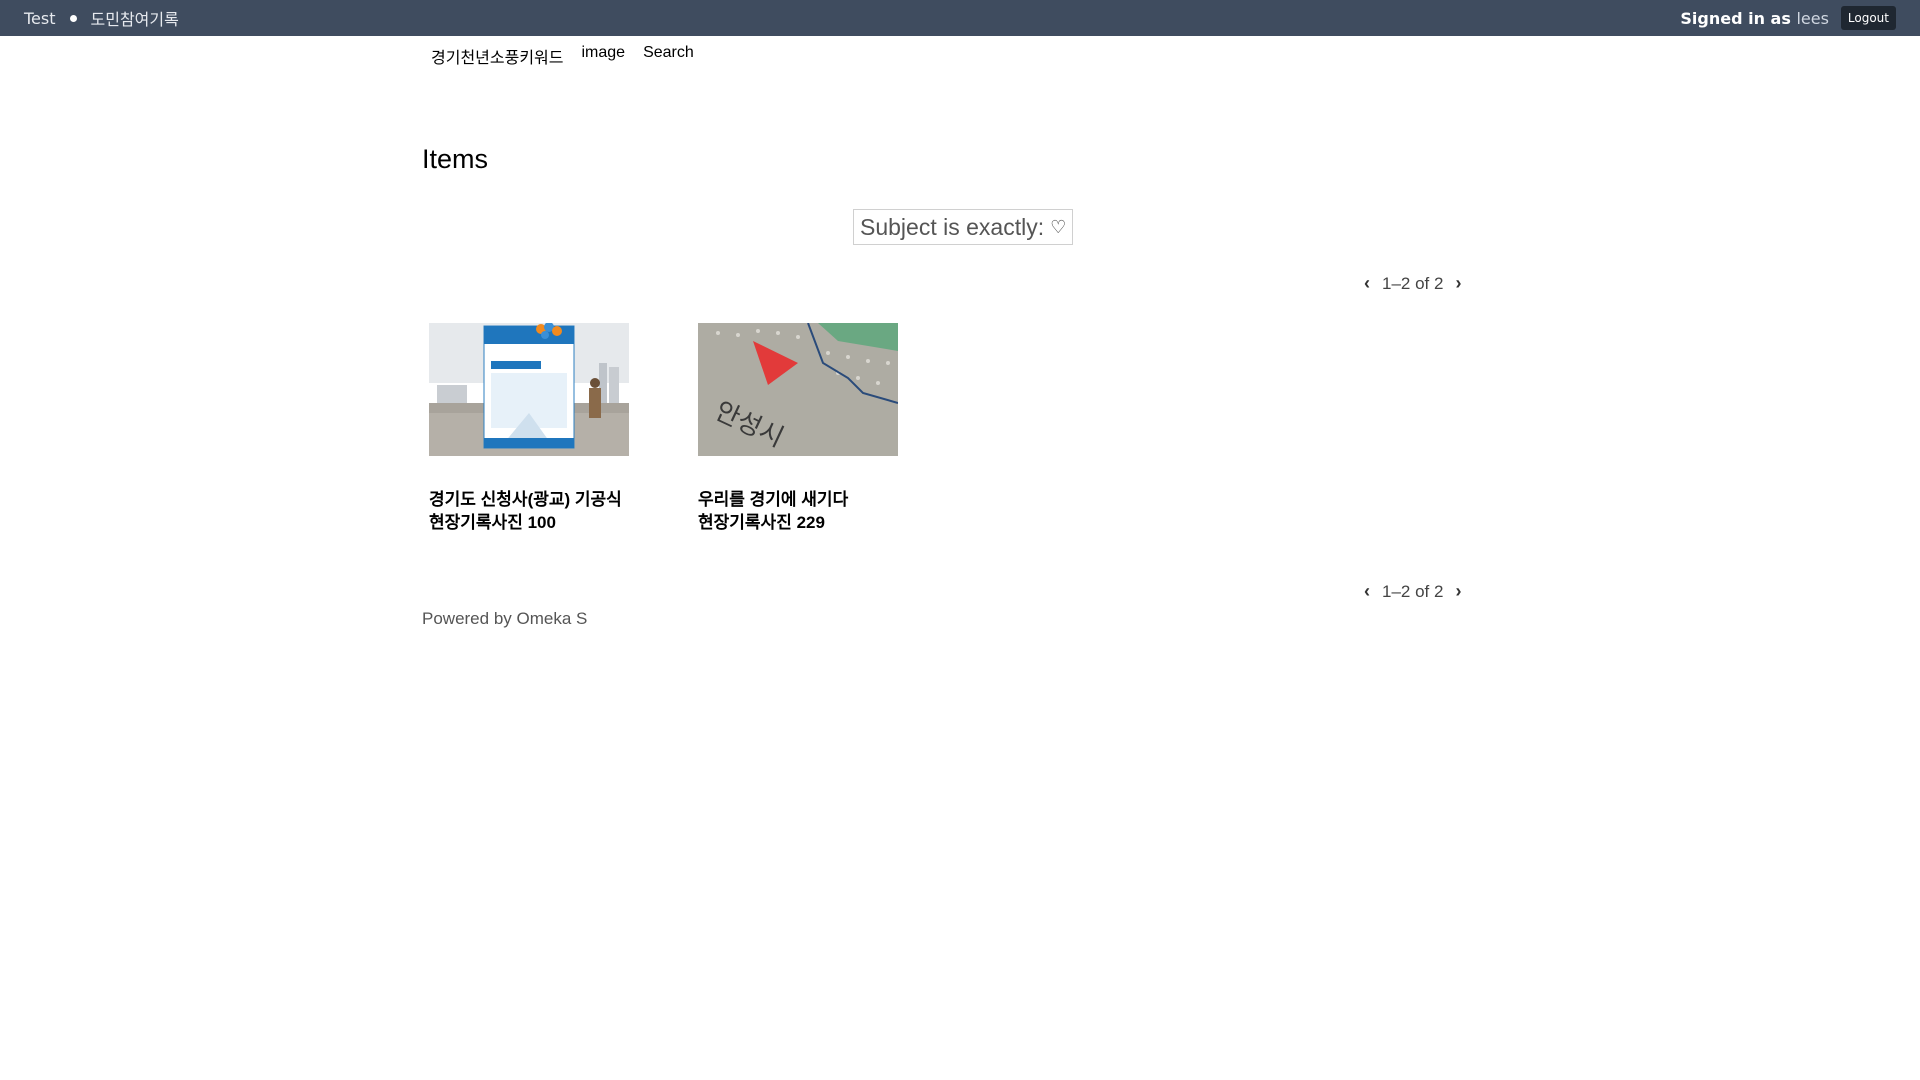 This screenshot has height=1080, width=1920. Describe the element at coordinates (668, 56) in the screenshot. I see `nav-item-search: Search` at that location.